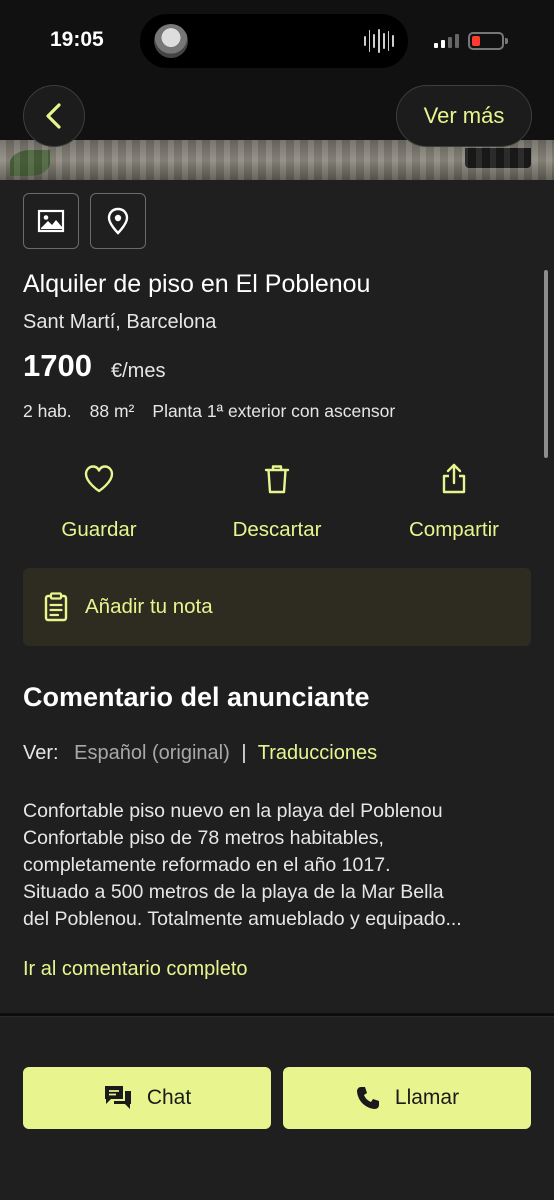 The image size is (554, 1200). I want to click on photo-counter-badge, so click(498, 158).